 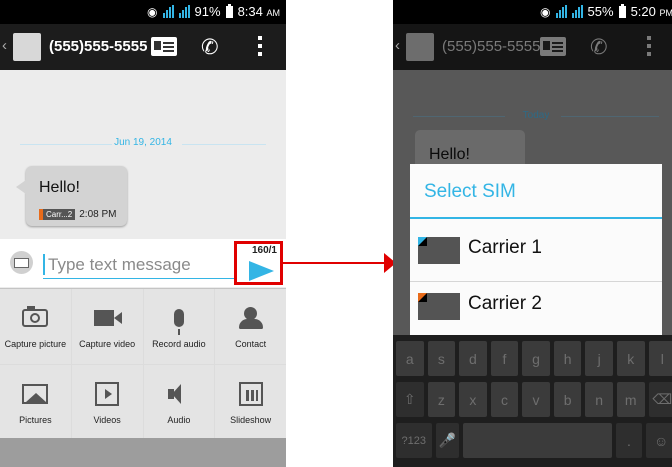 What do you see at coordinates (567, 399) in the screenshot?
I see `key-b: b` at bounding box center [567, 399].